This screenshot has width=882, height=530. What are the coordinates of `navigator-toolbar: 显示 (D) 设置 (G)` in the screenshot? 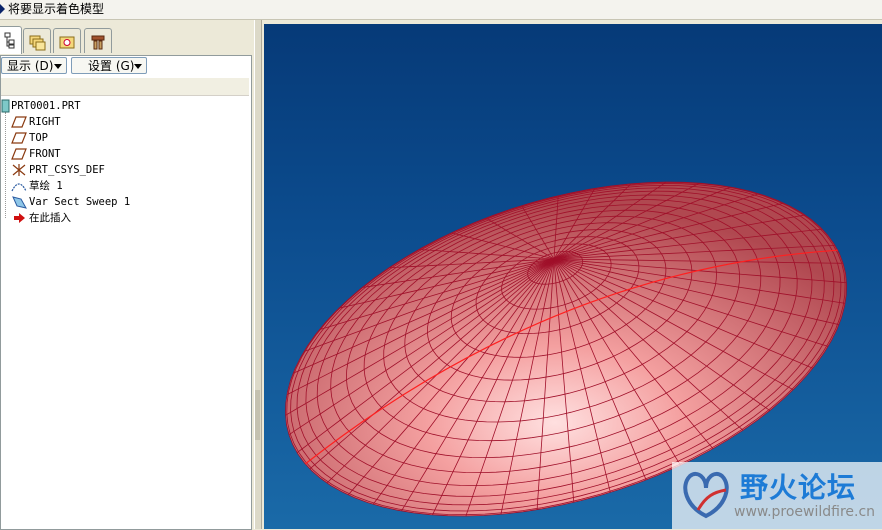 It's located at (126, 67).